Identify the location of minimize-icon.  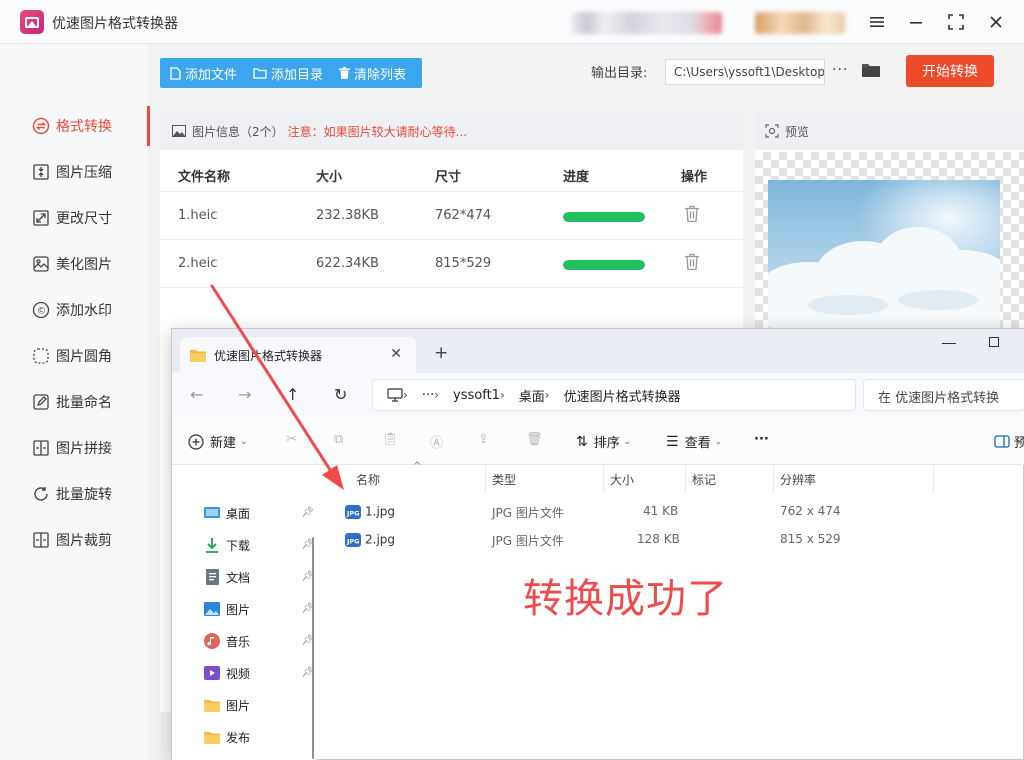
(916, 22).